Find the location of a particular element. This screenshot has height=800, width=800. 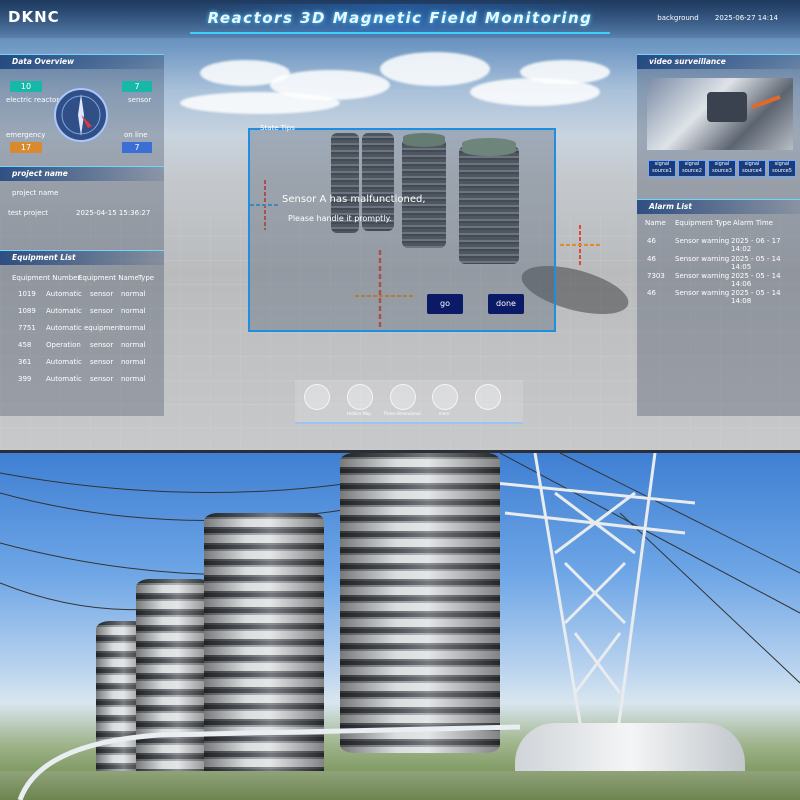

on-line-label: on line is located at coordinates (136, 135).